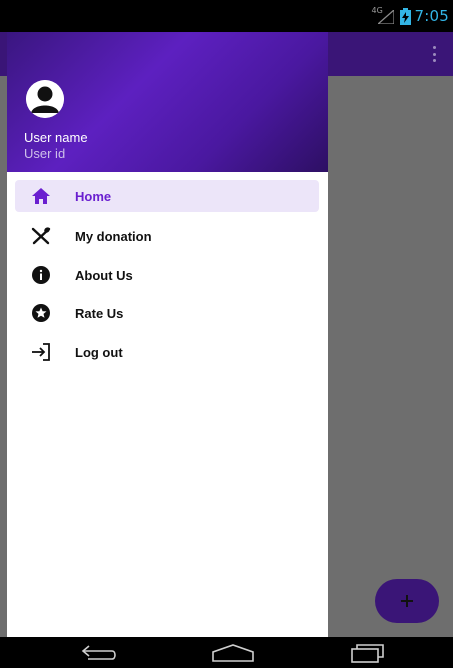  I want to click on status-bar: 4G 7:05, so click(226, 16).